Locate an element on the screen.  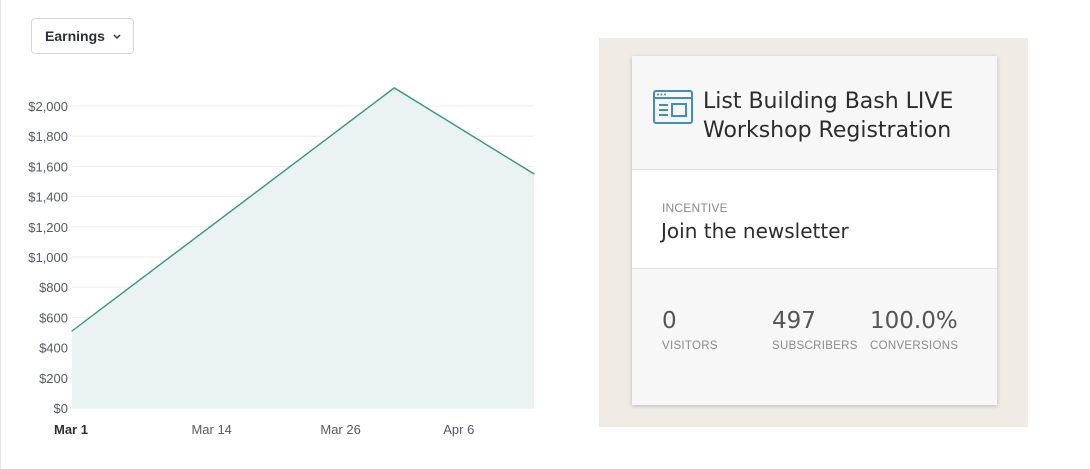
y-tick-label: $200 is located at coordinates (53, 378).